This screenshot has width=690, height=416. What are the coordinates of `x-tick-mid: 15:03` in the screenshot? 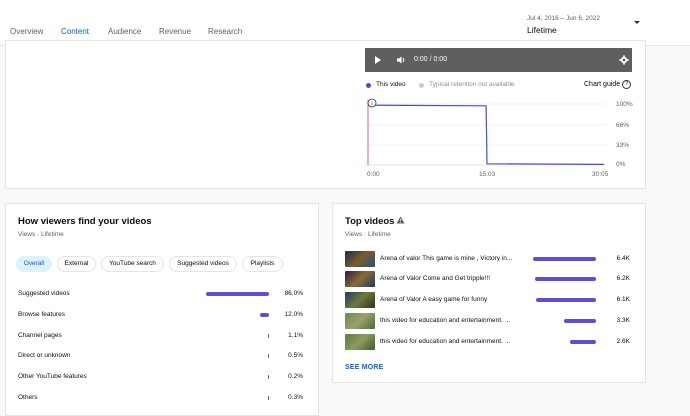 It's located at (487, 174).